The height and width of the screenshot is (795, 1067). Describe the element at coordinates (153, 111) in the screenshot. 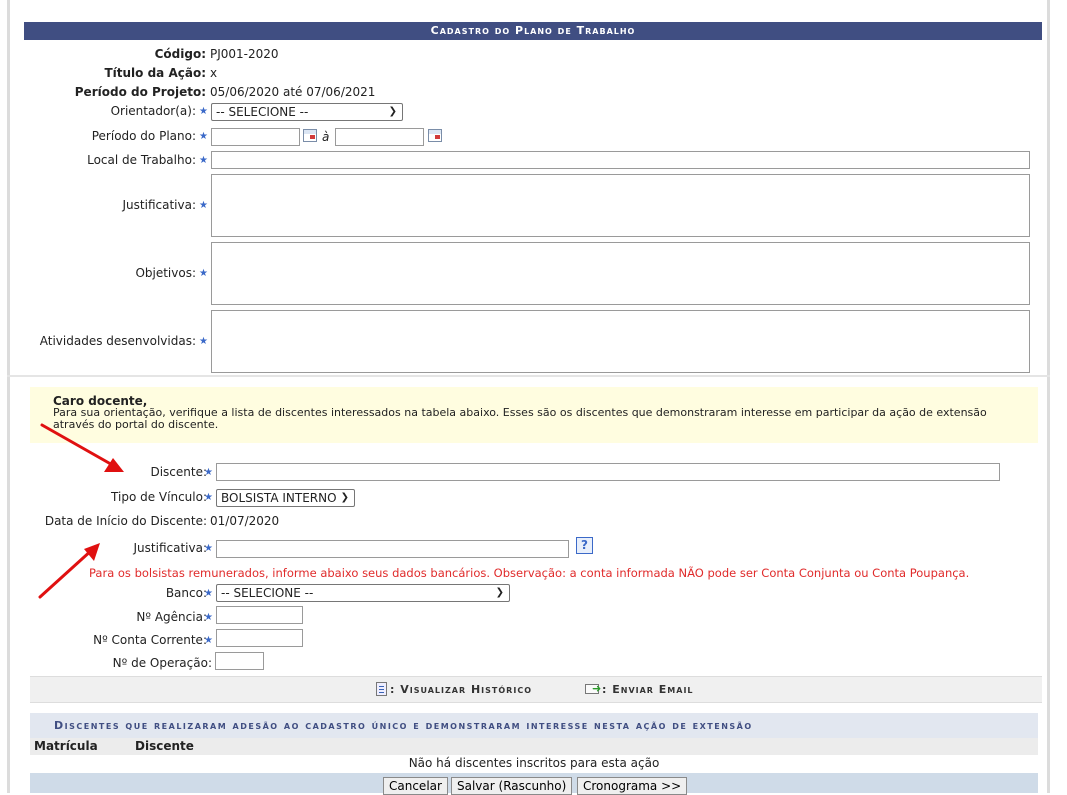

I see `orientador-label: Orientador(a):` at that location.